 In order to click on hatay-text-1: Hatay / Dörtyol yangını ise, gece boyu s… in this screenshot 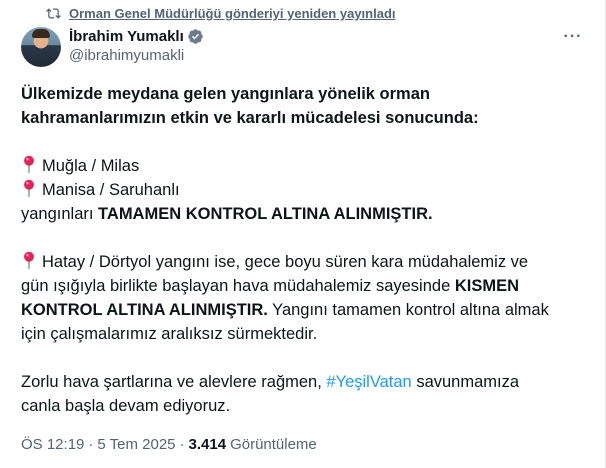, I will do `click(285, 262)`.